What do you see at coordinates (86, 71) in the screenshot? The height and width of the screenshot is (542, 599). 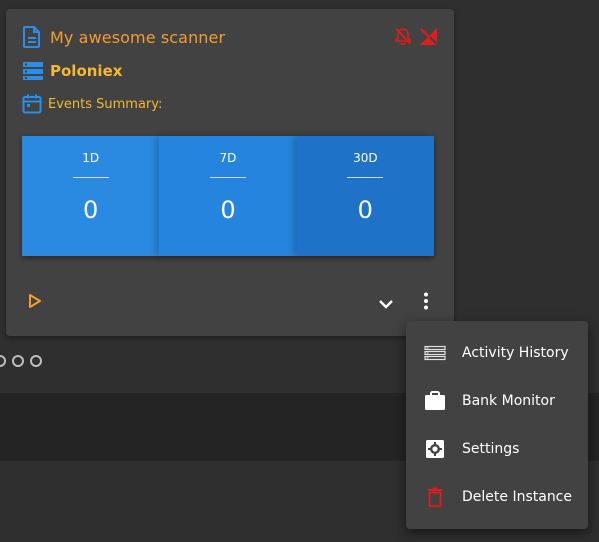 I see `exchange-name: Poloniex` at bounding box center [86, 71].